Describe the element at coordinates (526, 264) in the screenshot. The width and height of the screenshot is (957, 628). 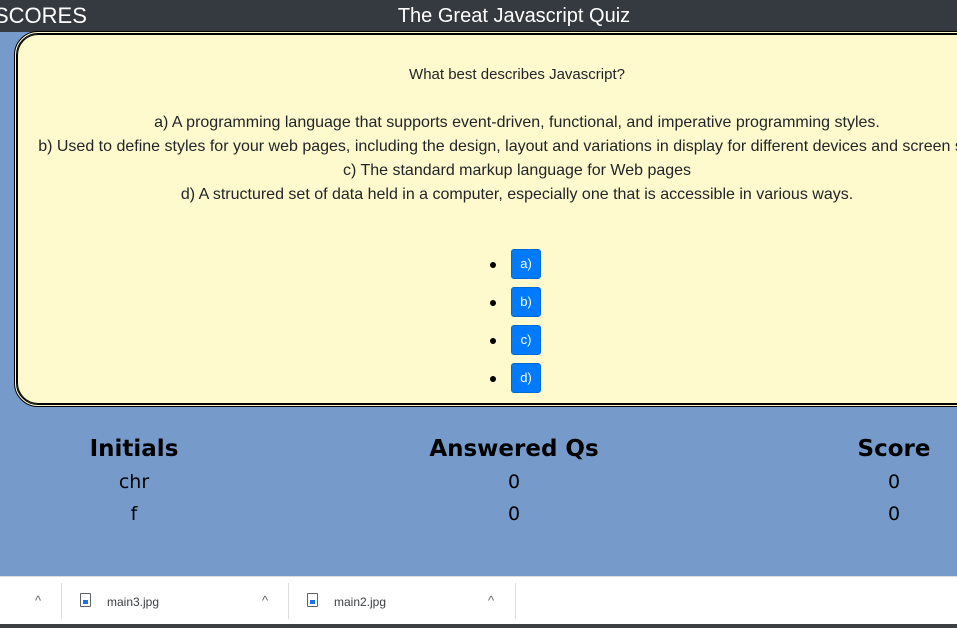
I see `answer-a-button: a)` at that location.